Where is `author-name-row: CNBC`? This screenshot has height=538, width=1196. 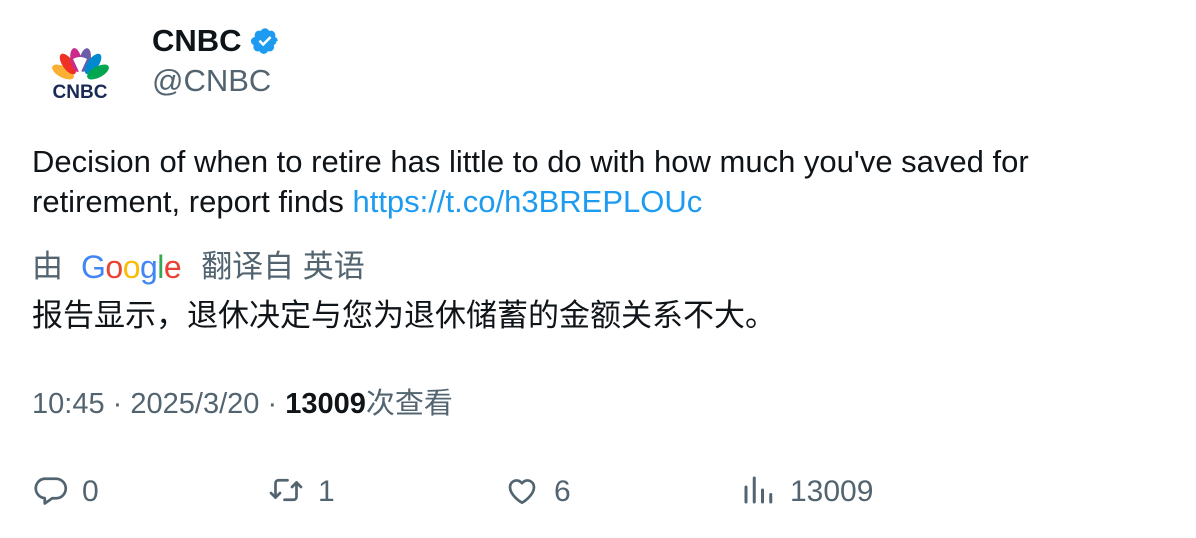
author-name-row: CNBC is located at coordinates (216, 41).